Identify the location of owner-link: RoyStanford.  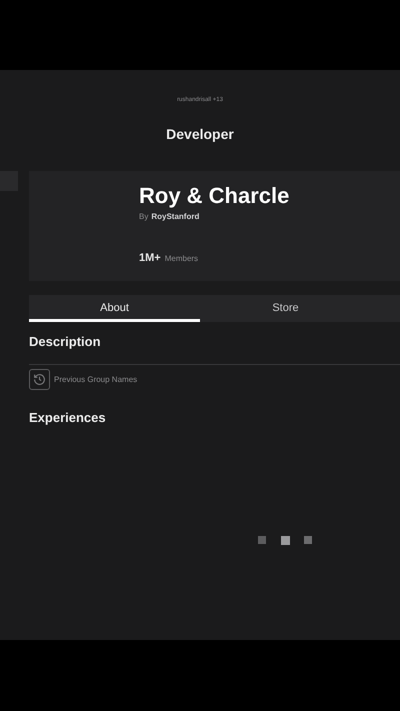
(175, 217).